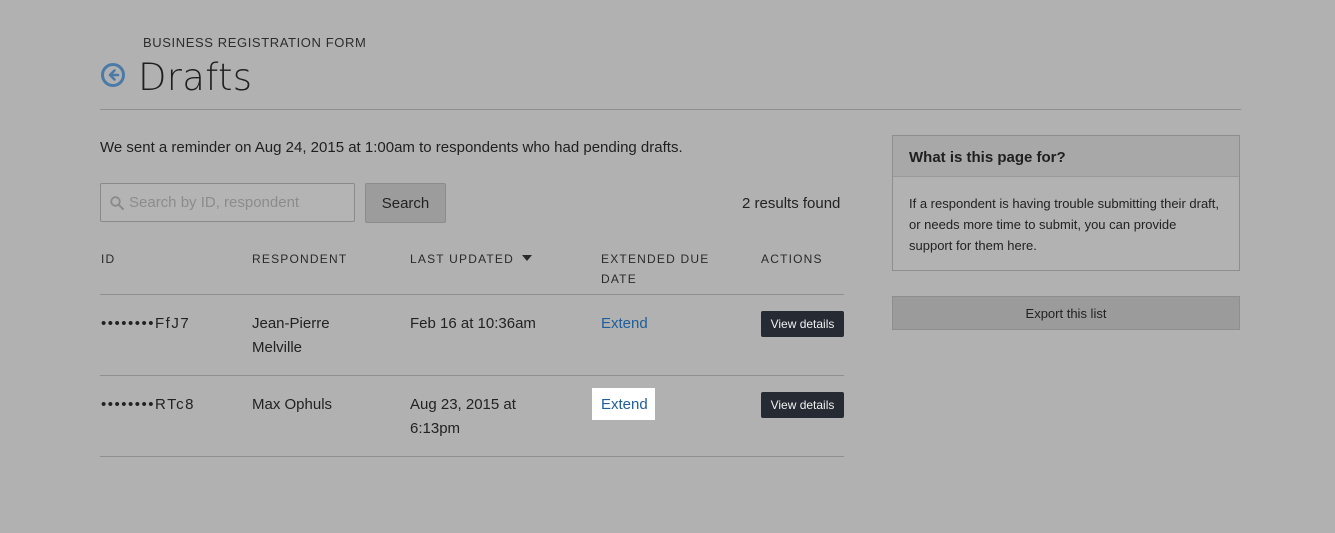 Image resolution: width=1335 pixels, height=533 pixels. I want to click on search-button: Search, so click(405, 203).